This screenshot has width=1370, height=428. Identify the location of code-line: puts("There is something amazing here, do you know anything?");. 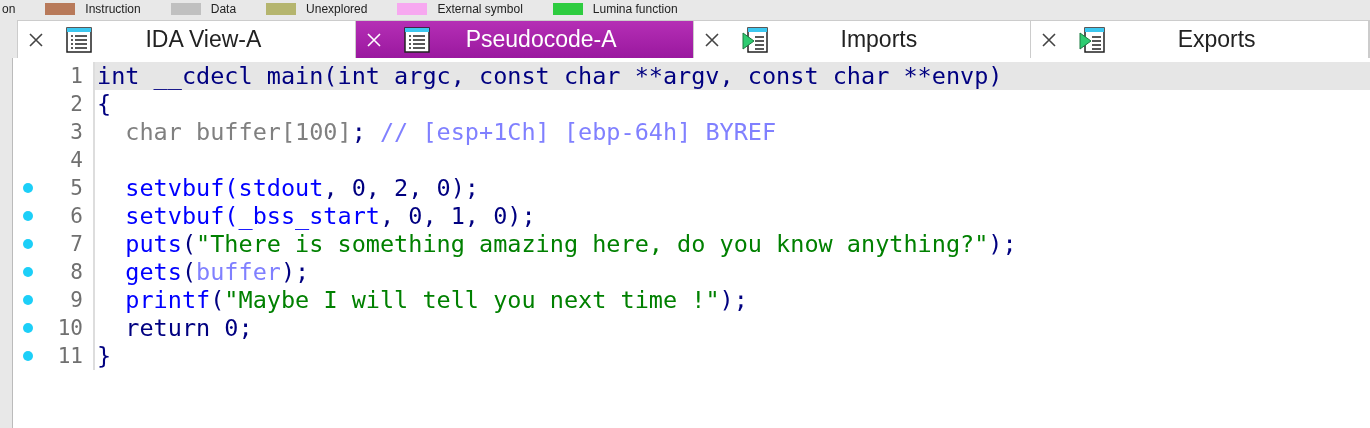
(570, 244).